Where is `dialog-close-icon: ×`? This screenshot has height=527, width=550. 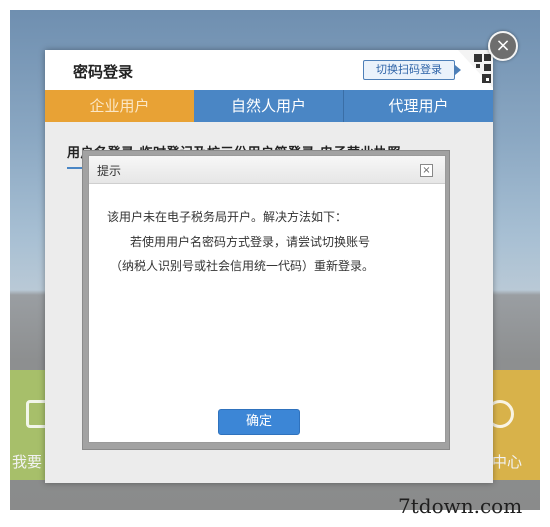
dialog-close-icon: × is located at coordinates (426, 170).